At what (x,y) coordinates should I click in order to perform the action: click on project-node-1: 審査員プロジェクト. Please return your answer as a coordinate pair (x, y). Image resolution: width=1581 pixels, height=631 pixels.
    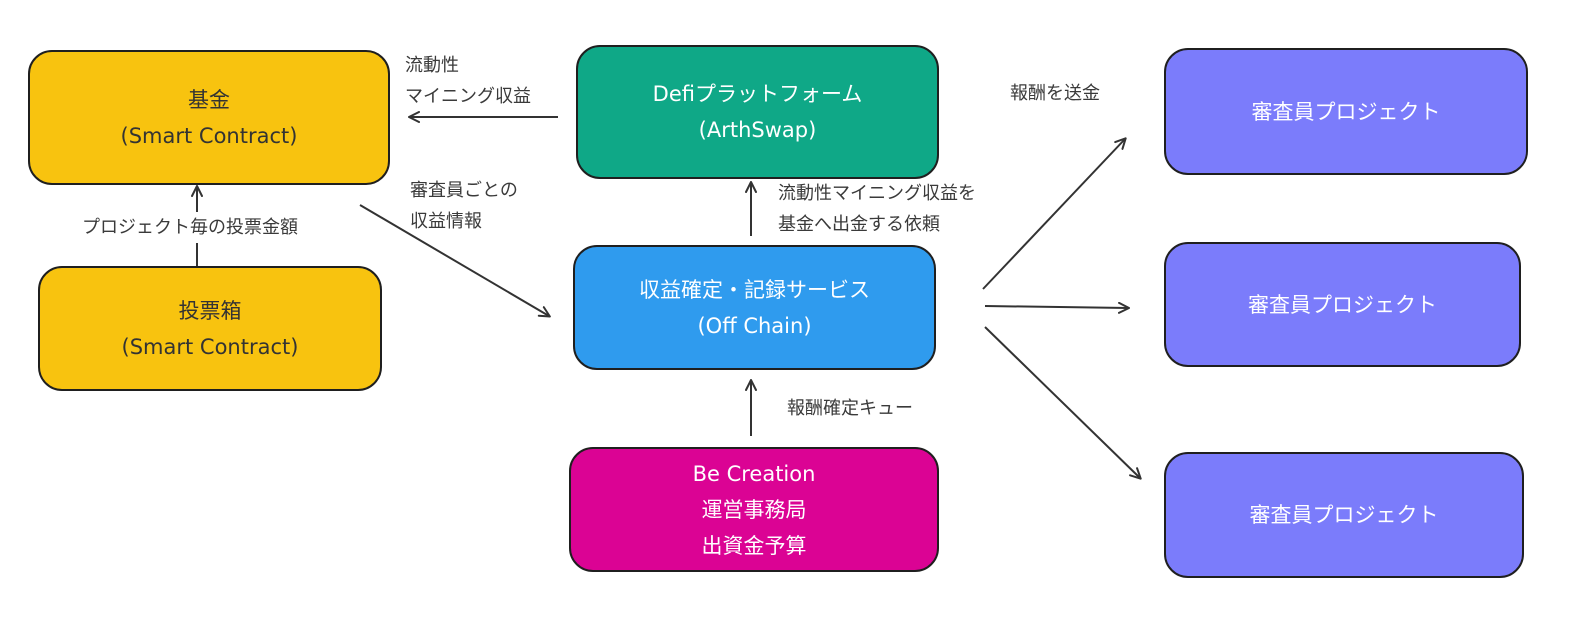
    Looking at the image, I should click on (1346, 111).